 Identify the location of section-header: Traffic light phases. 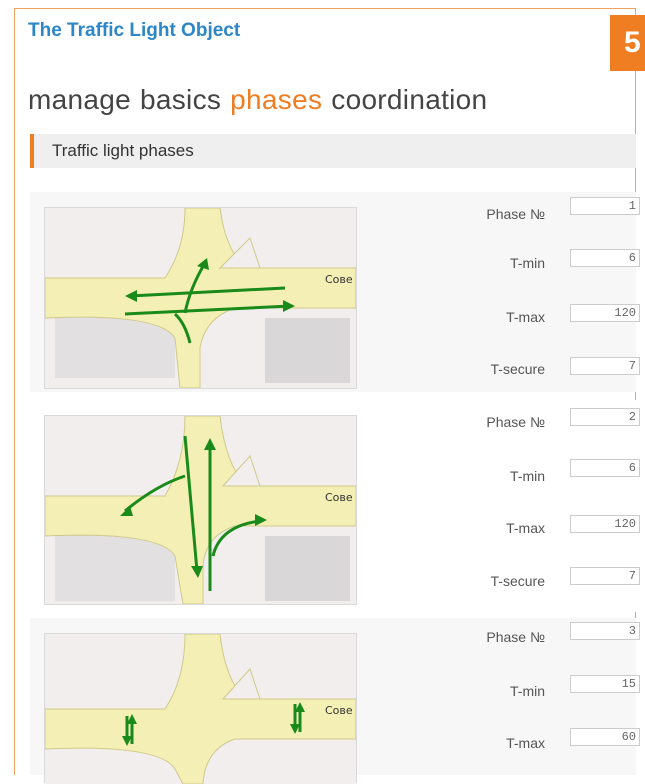
(333, 151).